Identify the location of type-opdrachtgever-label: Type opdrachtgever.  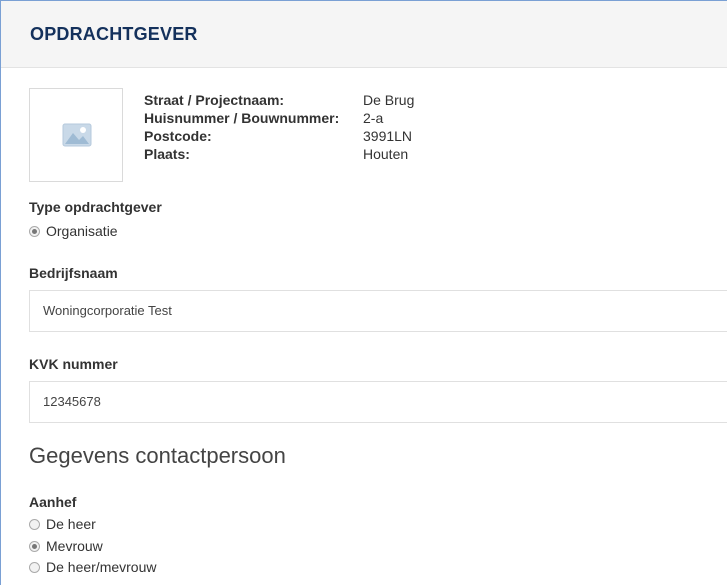
(95, 207).